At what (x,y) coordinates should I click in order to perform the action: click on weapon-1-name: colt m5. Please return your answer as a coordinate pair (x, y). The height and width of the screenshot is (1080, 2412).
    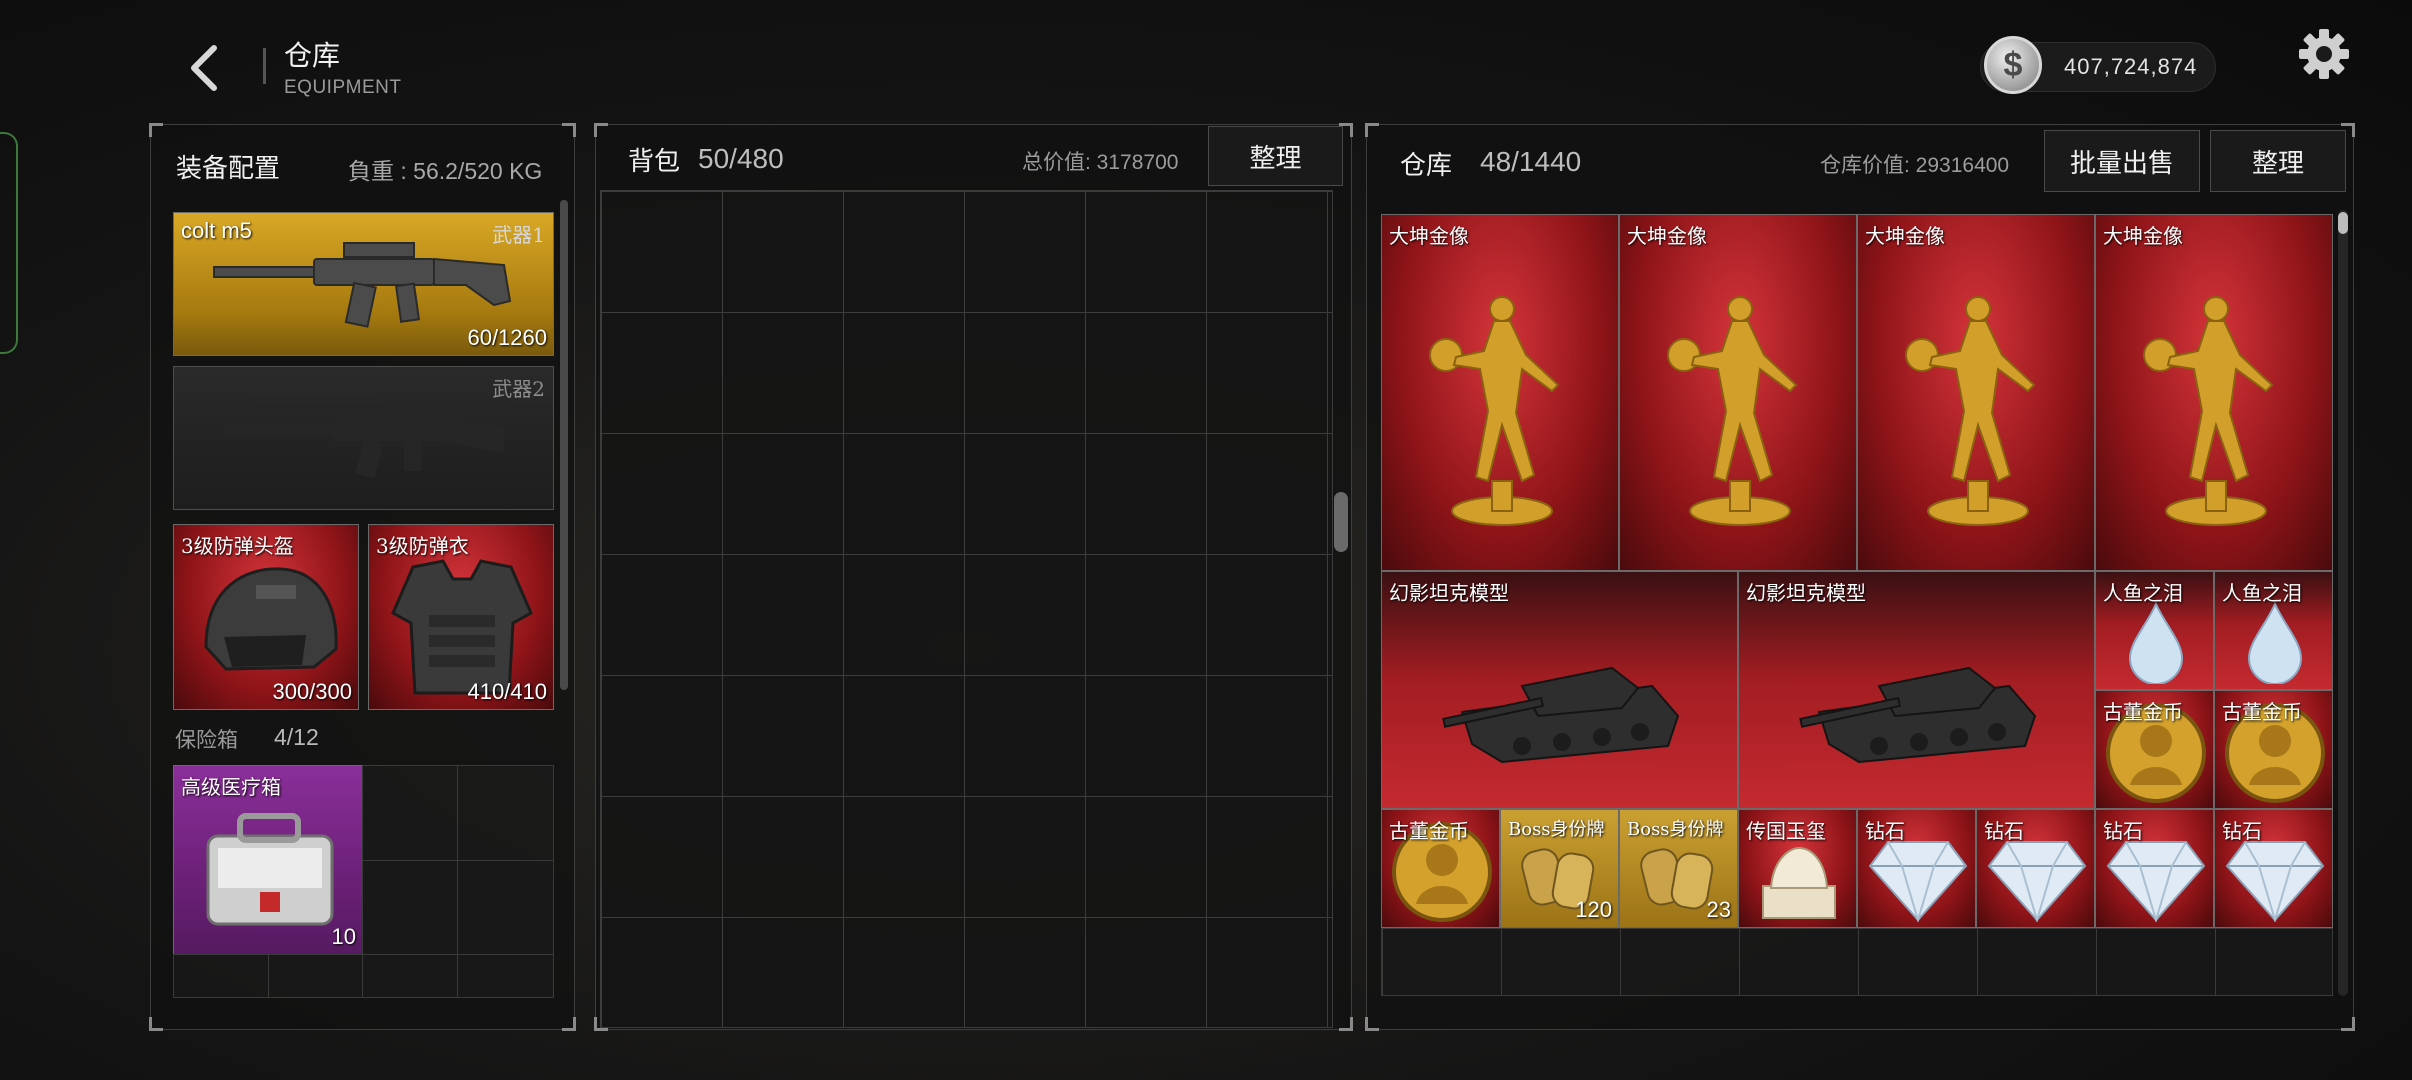
    Looking at the image, I should click on (216, 230).